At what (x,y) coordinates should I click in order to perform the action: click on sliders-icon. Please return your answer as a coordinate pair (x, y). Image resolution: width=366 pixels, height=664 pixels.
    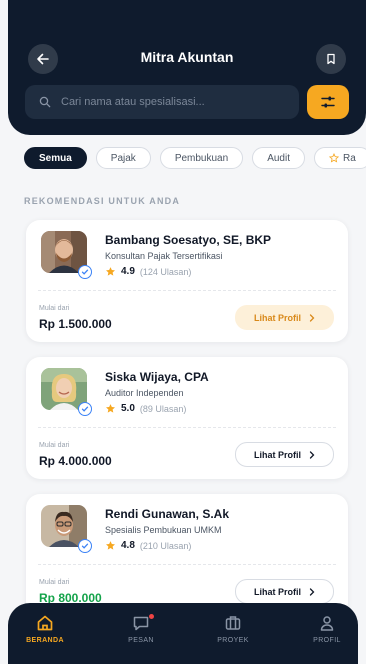
    Looking at the image, I should click on (328, 102).